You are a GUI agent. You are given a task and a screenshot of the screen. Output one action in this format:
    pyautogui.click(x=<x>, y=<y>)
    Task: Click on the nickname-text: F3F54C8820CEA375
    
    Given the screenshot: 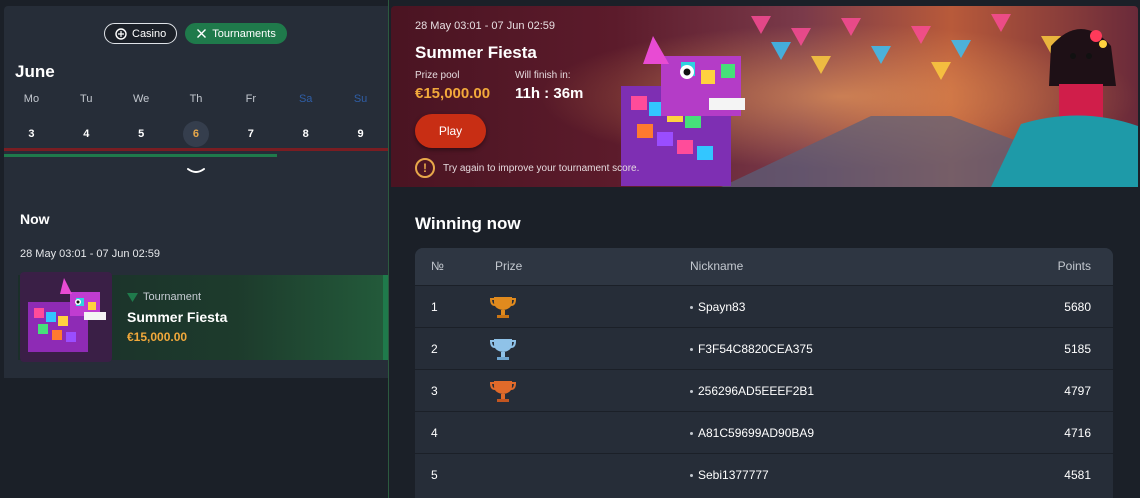 What is the action you would take?
    pyautogui.click(x=755, y=349)
    